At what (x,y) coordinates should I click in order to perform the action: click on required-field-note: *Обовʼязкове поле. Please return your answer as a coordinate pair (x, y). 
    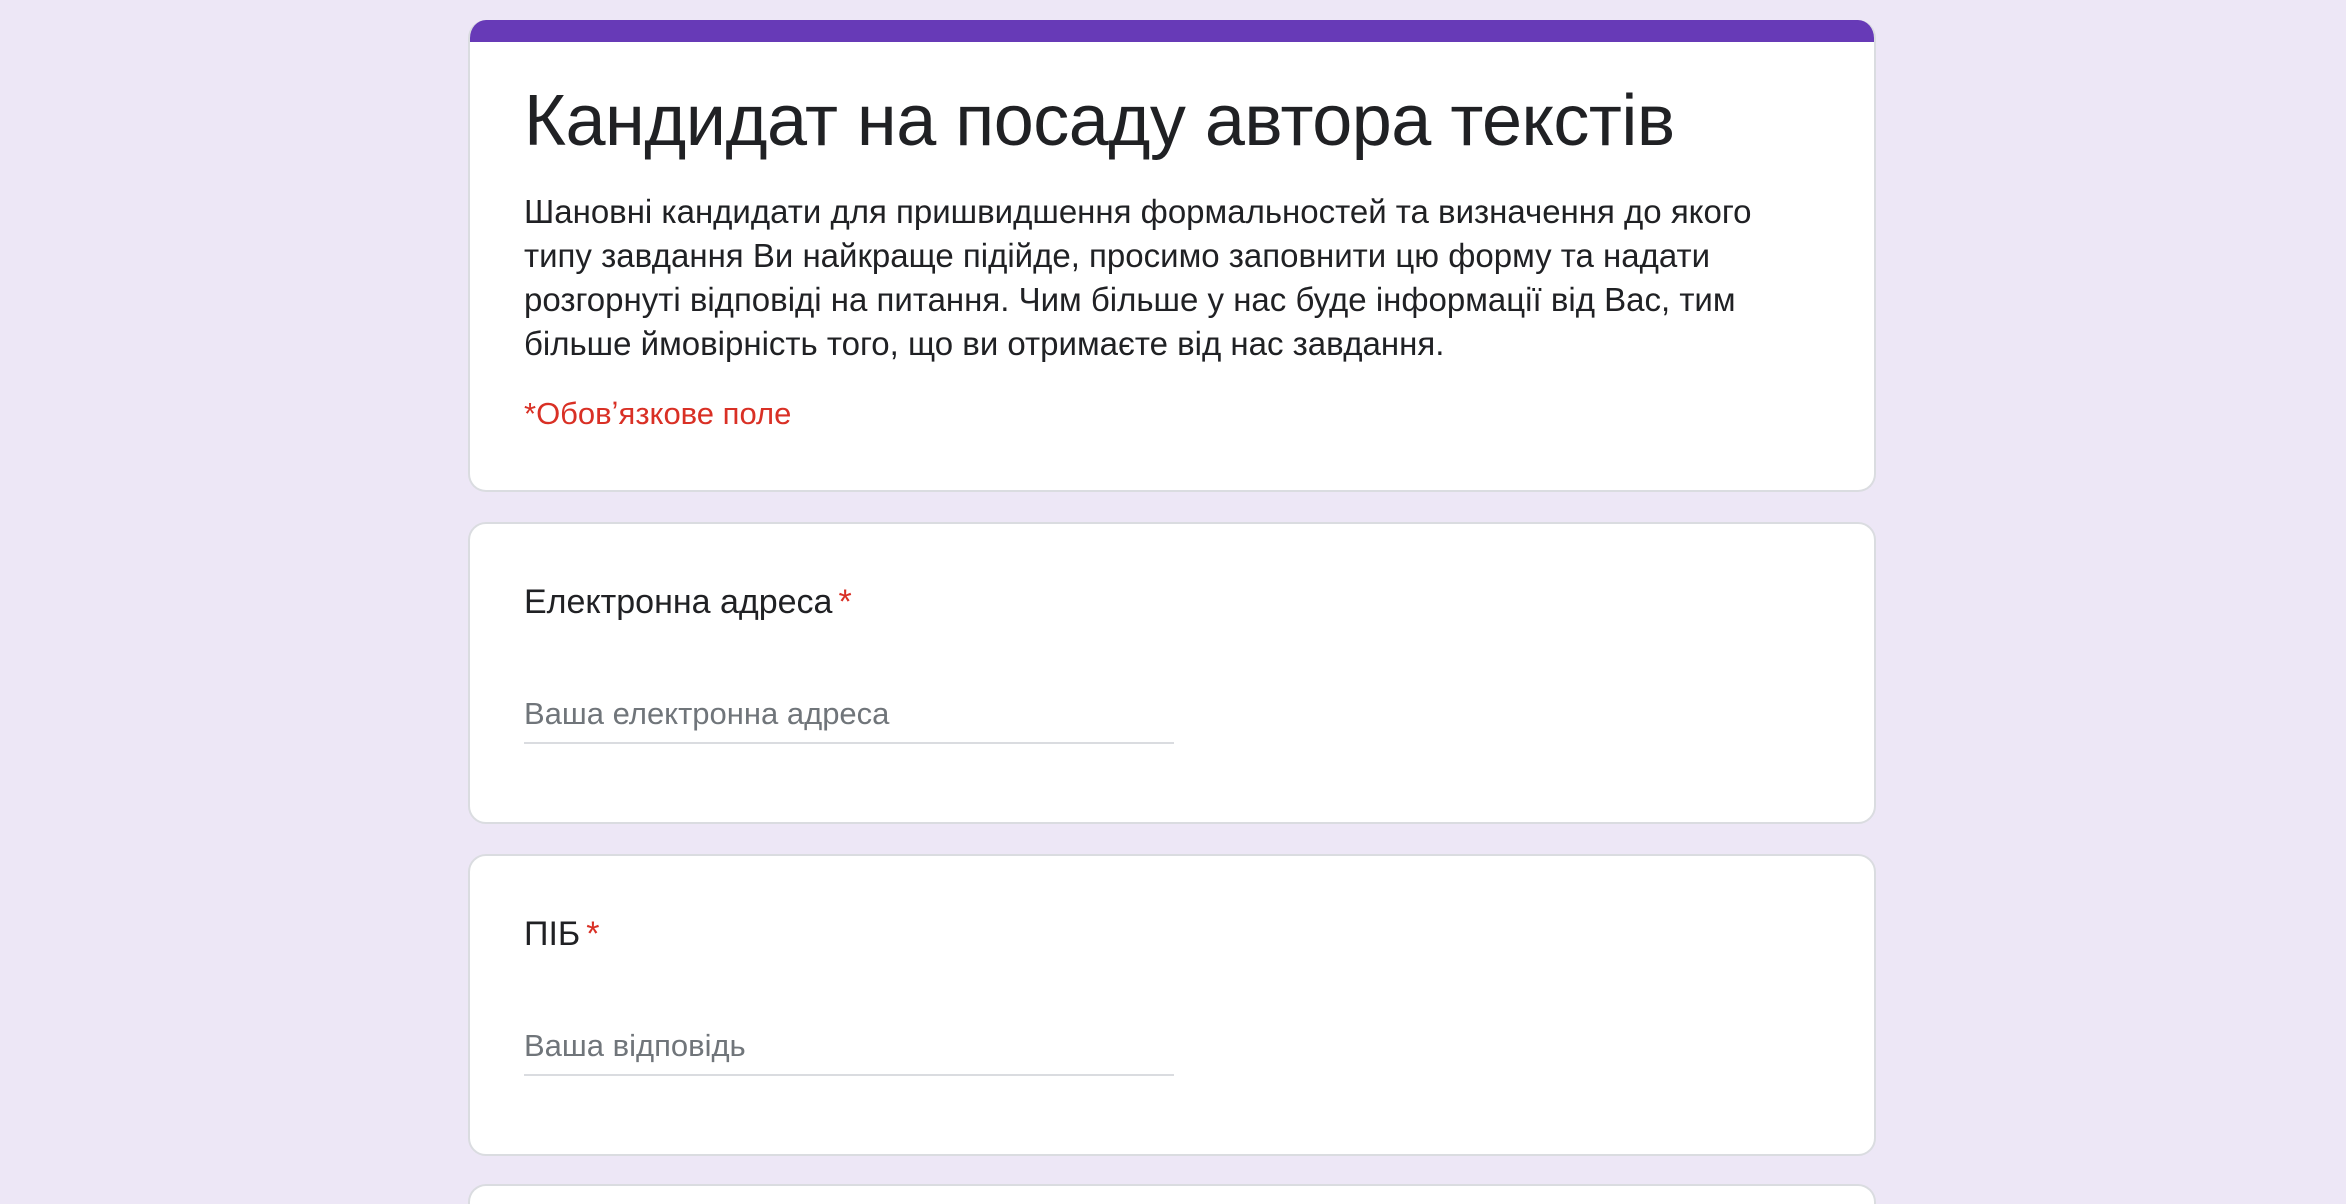
    Looking at the image, I should click on (658, 413).